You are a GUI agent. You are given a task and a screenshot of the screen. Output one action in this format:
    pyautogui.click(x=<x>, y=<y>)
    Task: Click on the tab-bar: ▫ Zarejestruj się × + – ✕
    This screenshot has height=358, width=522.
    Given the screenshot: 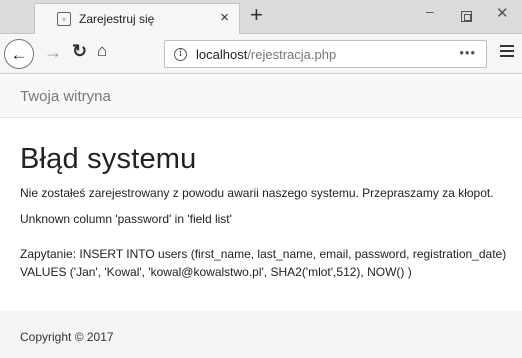 What is the action you would take?
    pyautogui.click(x=261, y=17)
    